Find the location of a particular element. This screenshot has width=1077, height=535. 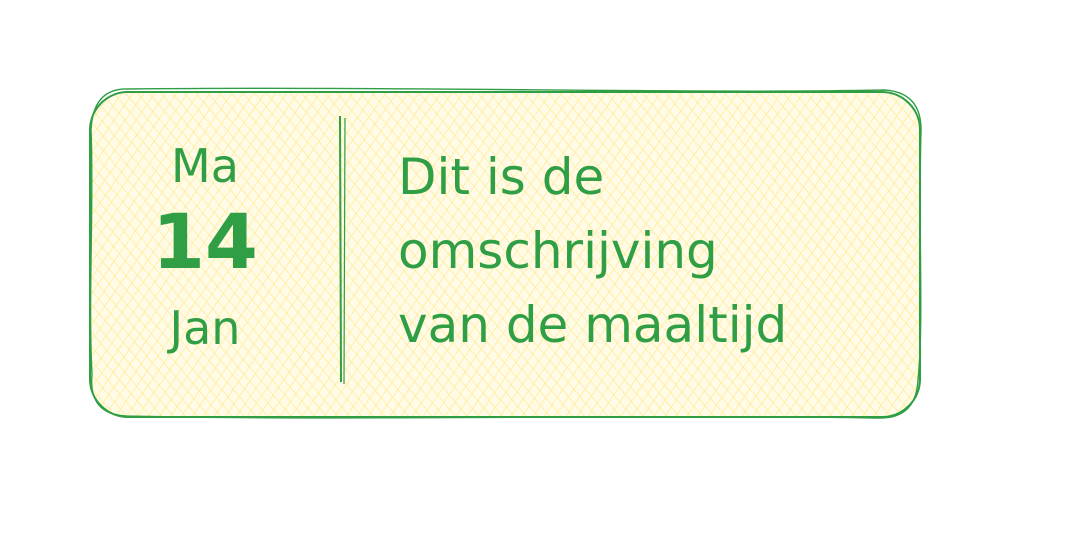

description-line: omschrijving is located at coordinates (558, 251).